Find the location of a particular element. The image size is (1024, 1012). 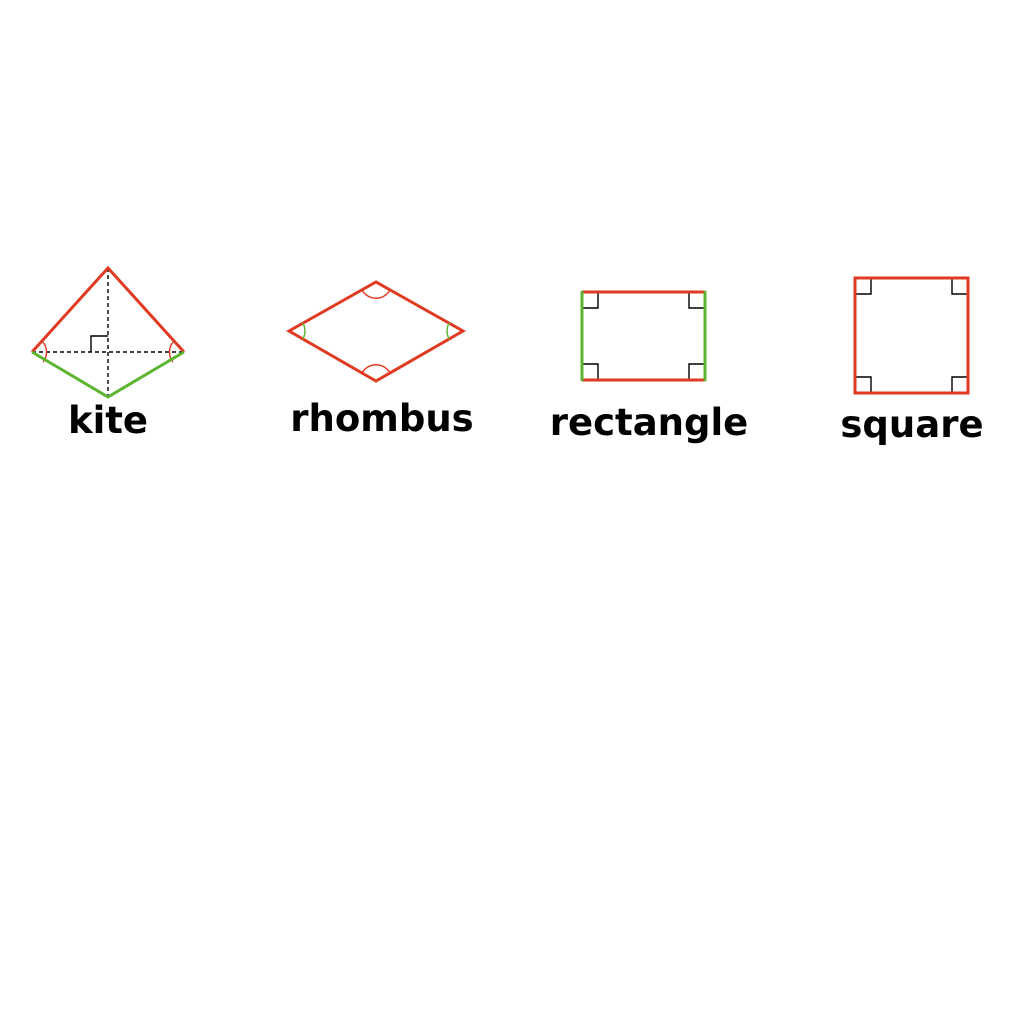

rectangle-right-angle-mark-tr is located at coordinates (696, 300).